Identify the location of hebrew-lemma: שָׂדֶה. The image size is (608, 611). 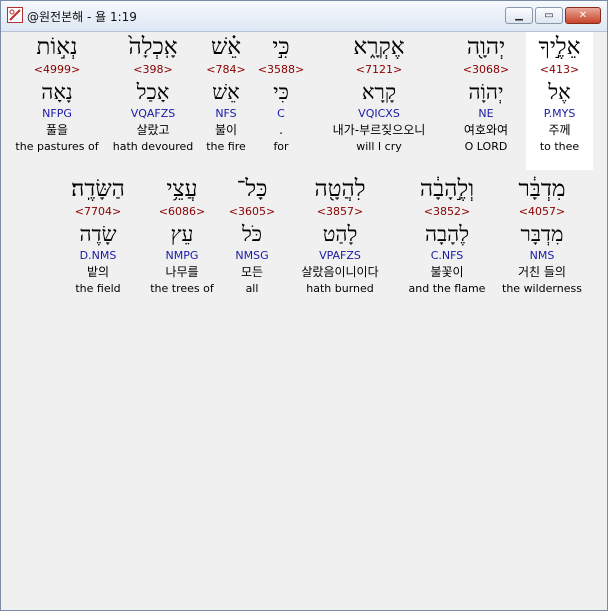
(98, 234).